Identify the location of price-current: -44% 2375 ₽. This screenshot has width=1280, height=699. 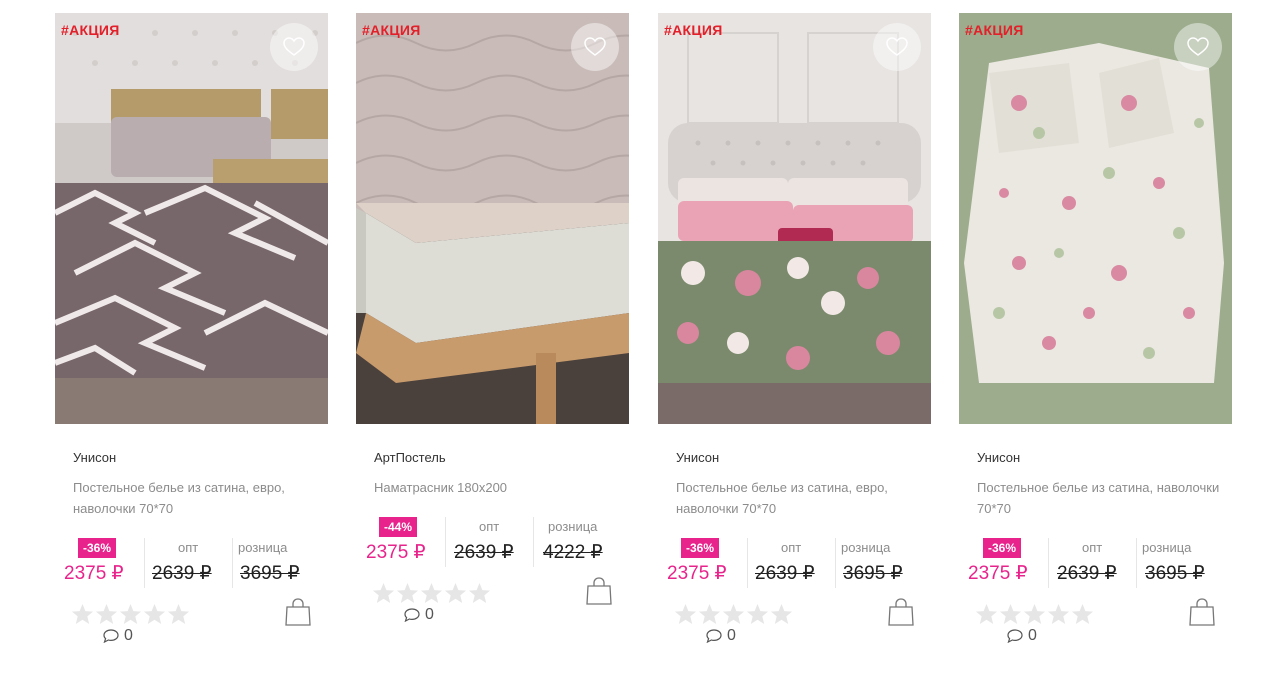
(402, 542).